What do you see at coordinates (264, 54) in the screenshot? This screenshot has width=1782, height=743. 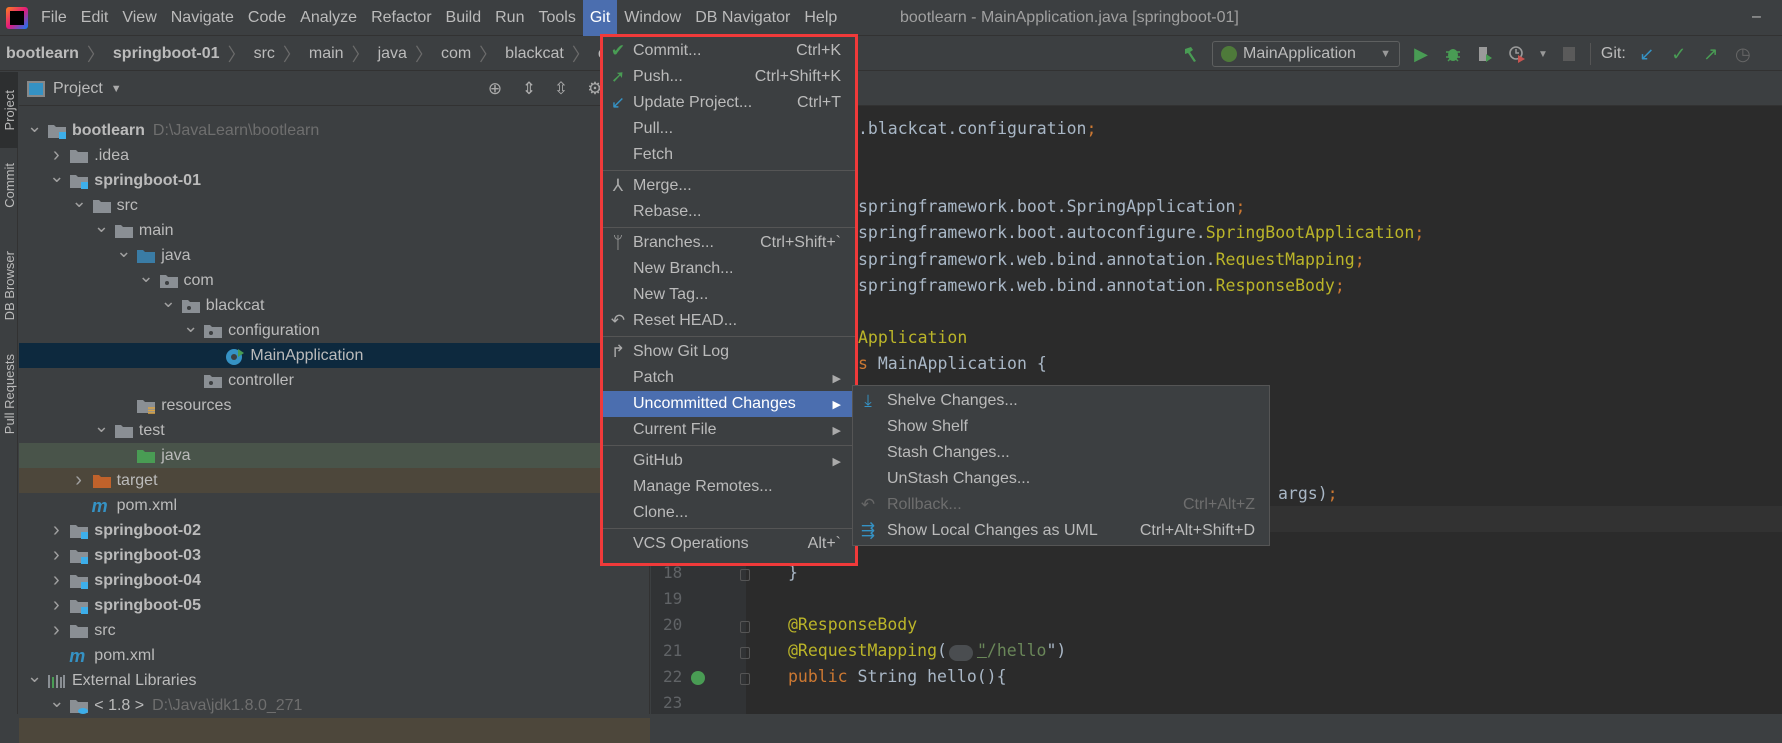 I see `breadcrumb-item-src: src` at bounding box center [264, 54].